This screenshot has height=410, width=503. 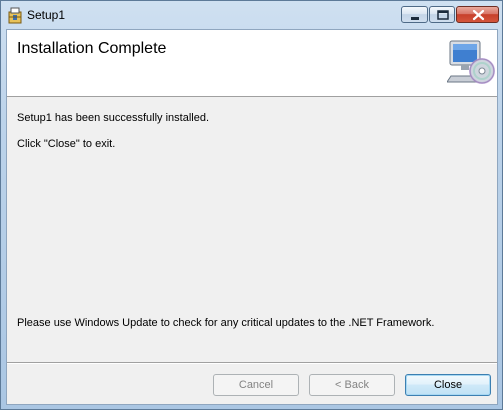 I want to click on setup-package-icon, so click(x=15, y=15).